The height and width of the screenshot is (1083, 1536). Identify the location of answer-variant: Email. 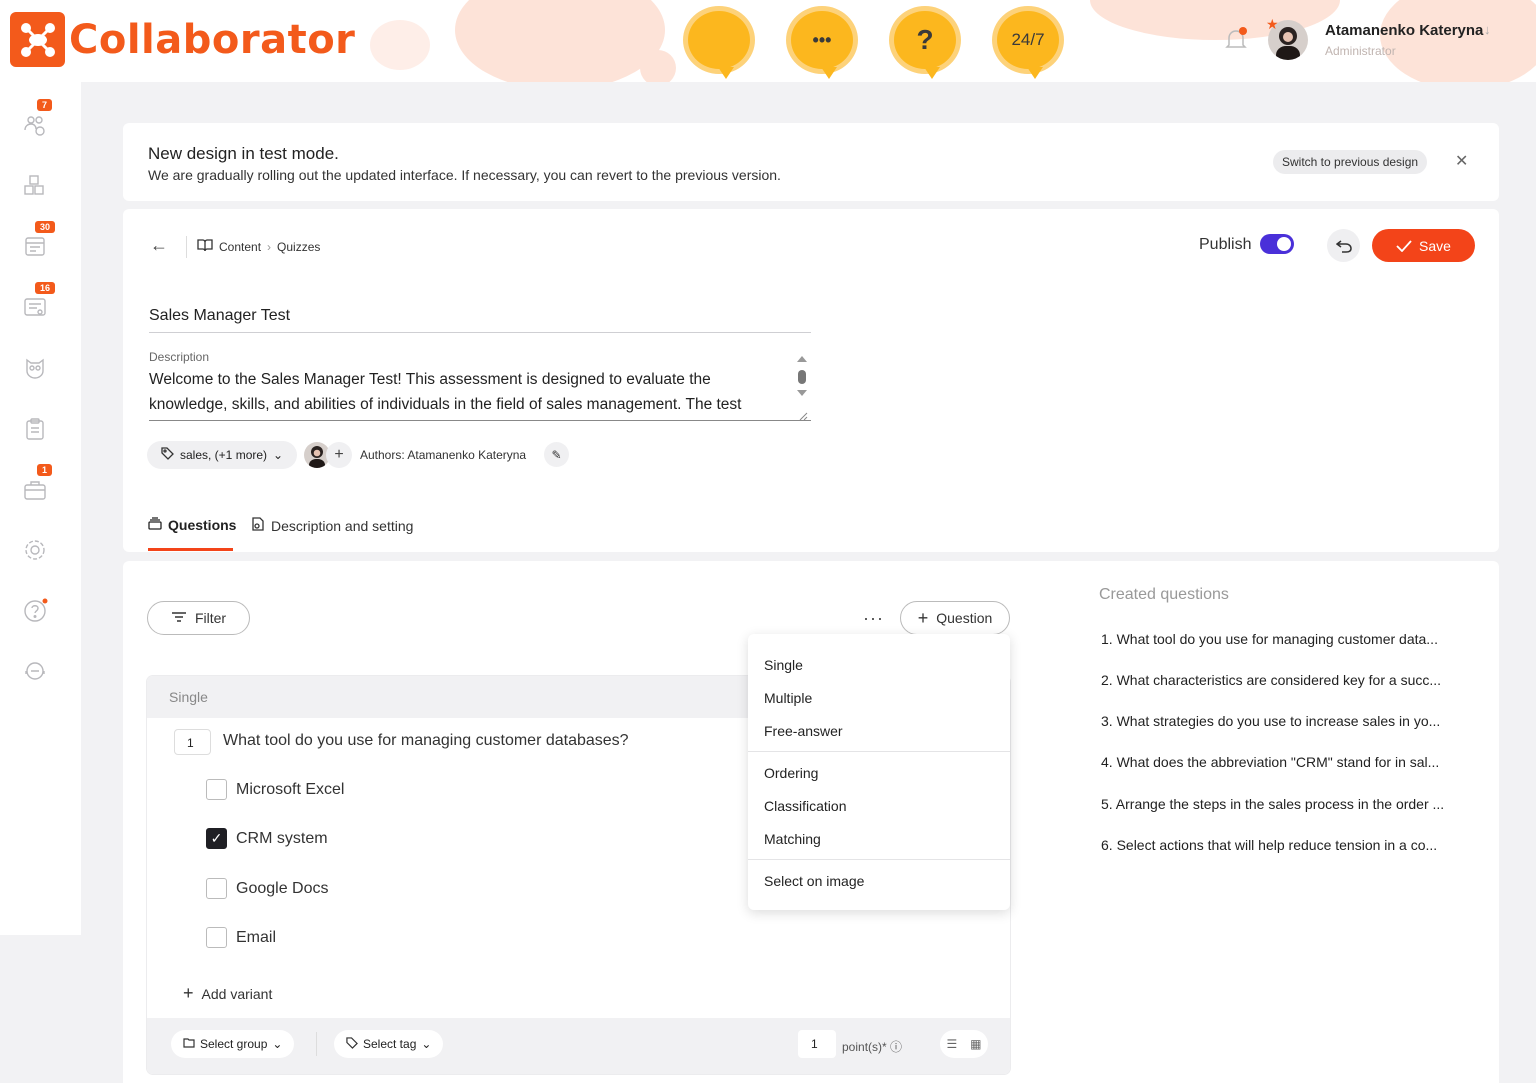
(241, 937).